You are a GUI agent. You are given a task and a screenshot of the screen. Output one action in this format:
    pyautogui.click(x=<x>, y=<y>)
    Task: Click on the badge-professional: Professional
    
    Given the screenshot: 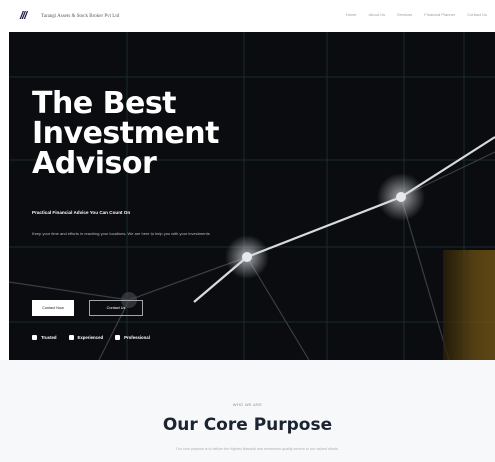 What is the action you would take?
    pyautogui.click(x=132, y=337)
    